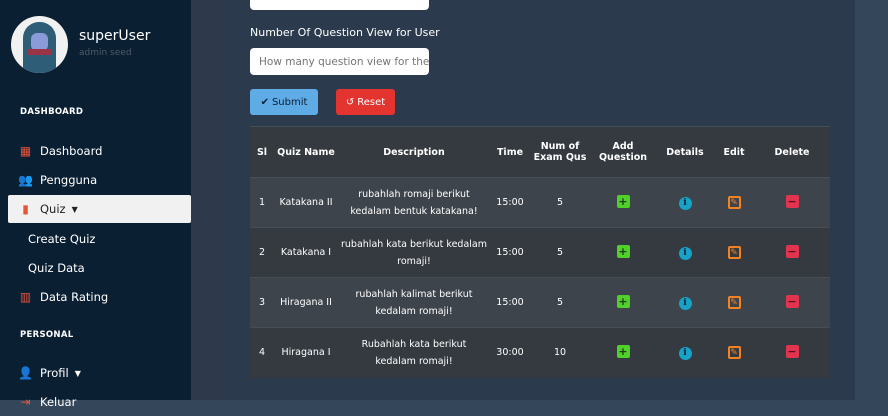 Image resolution: width=888 pixels, height=416 pixels. Describe the element at coordinates (99, 209) in the screenshot. I see `sidebar-item-quiz: ▮ Quiz ▼` at that location.